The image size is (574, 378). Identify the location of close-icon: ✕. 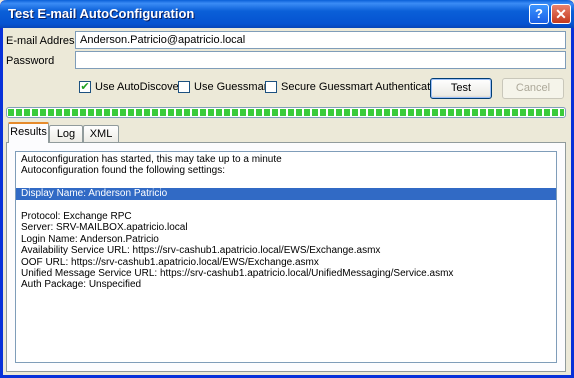
(561, 14).